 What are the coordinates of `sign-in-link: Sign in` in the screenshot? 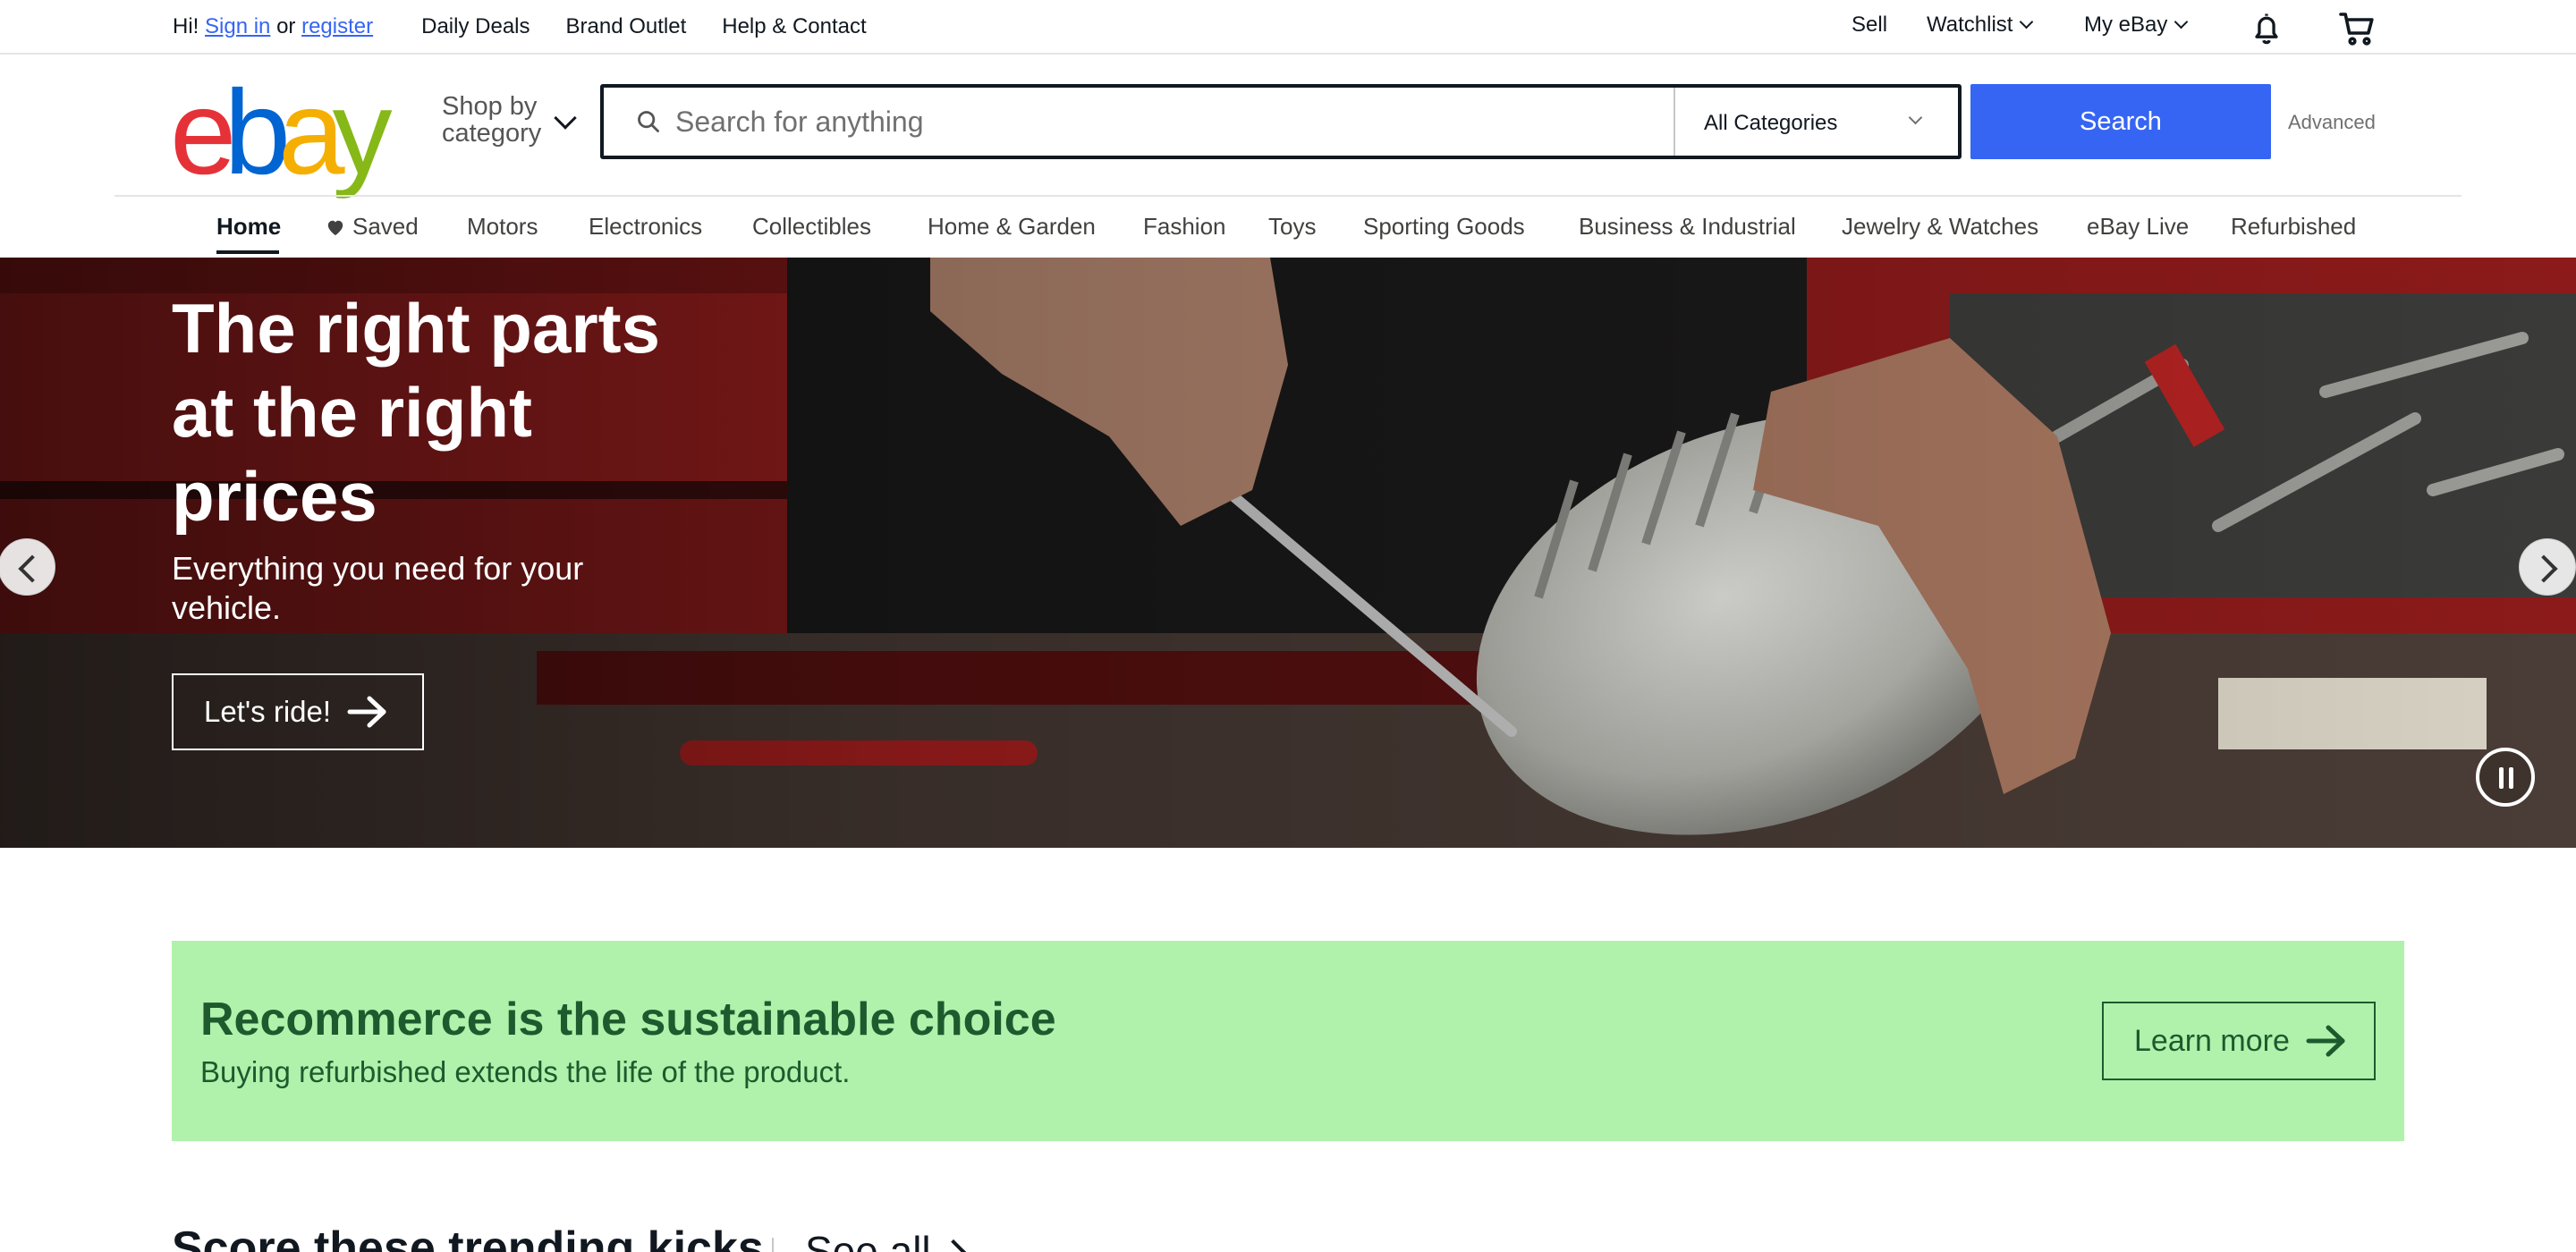 It's located at (237, 26).